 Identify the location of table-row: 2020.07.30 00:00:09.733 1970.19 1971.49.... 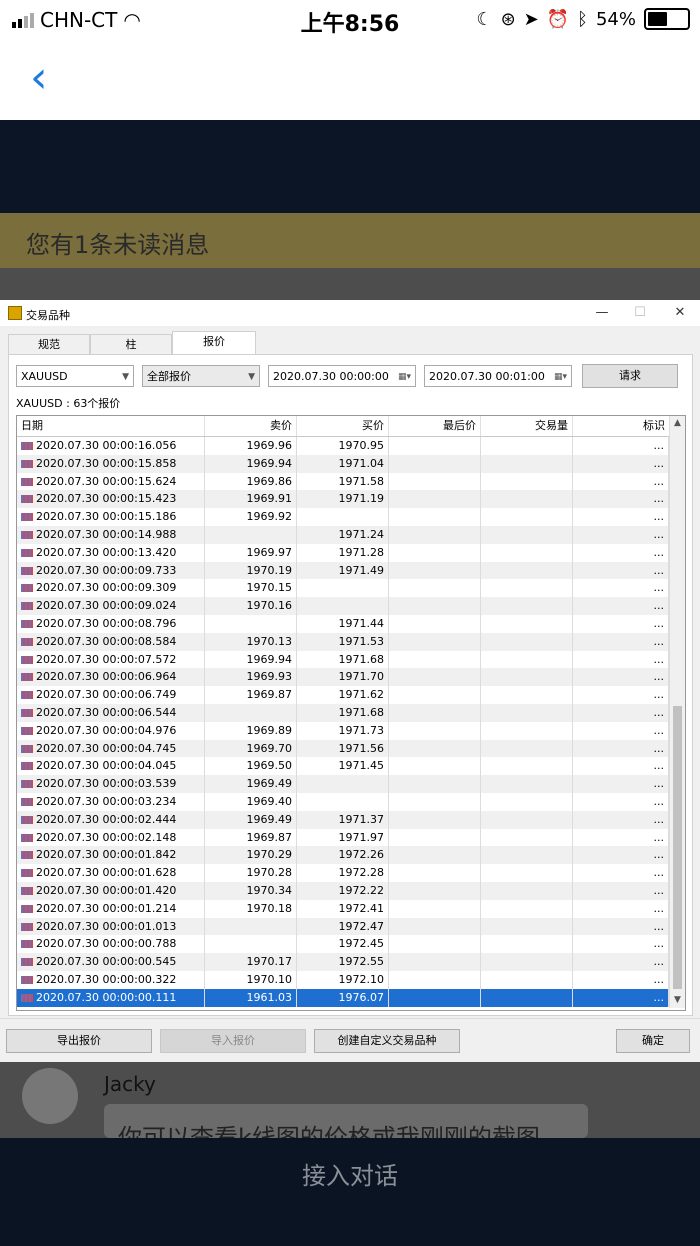
(343, 570).